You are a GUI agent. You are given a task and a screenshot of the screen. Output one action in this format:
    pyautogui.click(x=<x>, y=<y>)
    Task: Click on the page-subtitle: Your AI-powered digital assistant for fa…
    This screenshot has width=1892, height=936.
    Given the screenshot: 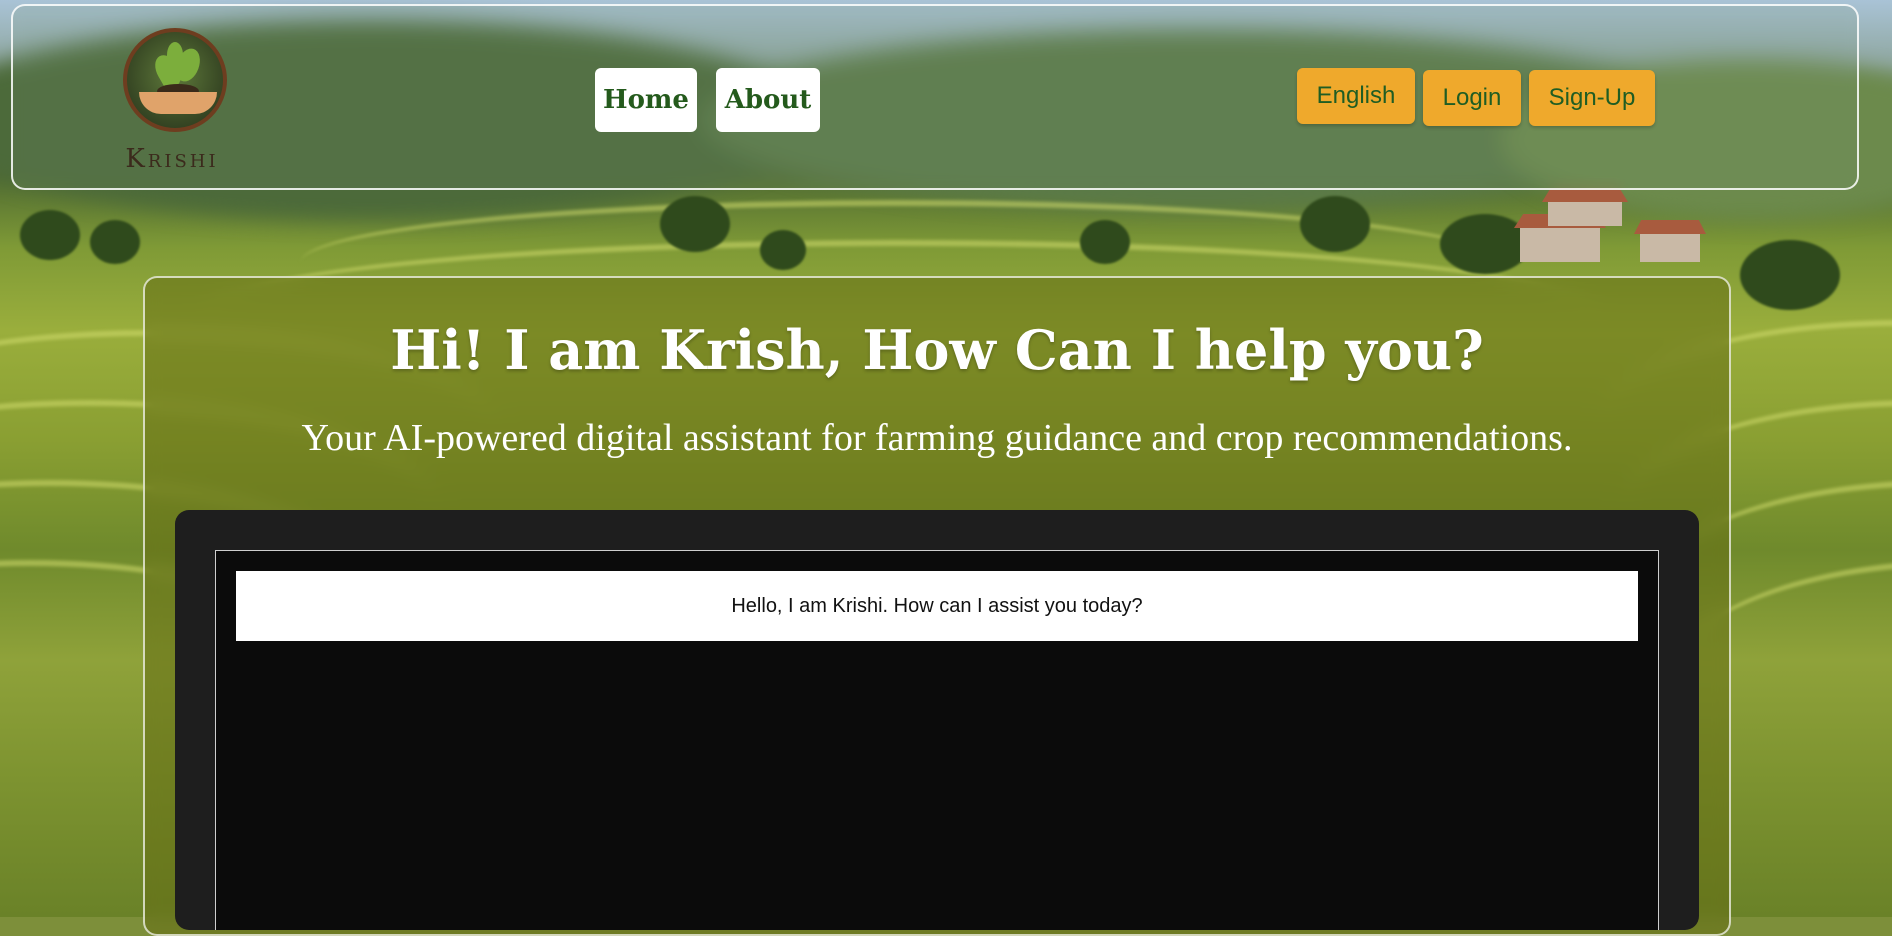 What is the action you would take?
    pyautogui.click(x=937, y=438)
    